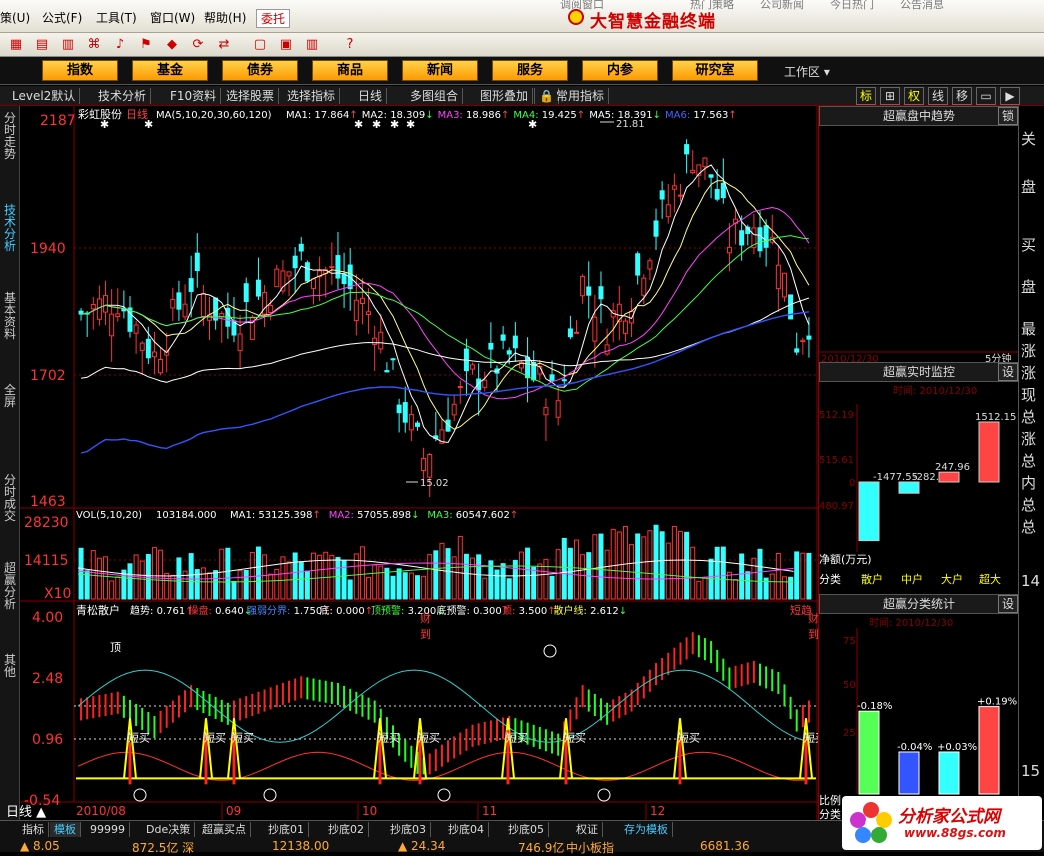 The image size is (1044, 856). Describe the element at coordinates (350, 70) in the screenshot. I see `nav-button-commodity: 商品` at that location.